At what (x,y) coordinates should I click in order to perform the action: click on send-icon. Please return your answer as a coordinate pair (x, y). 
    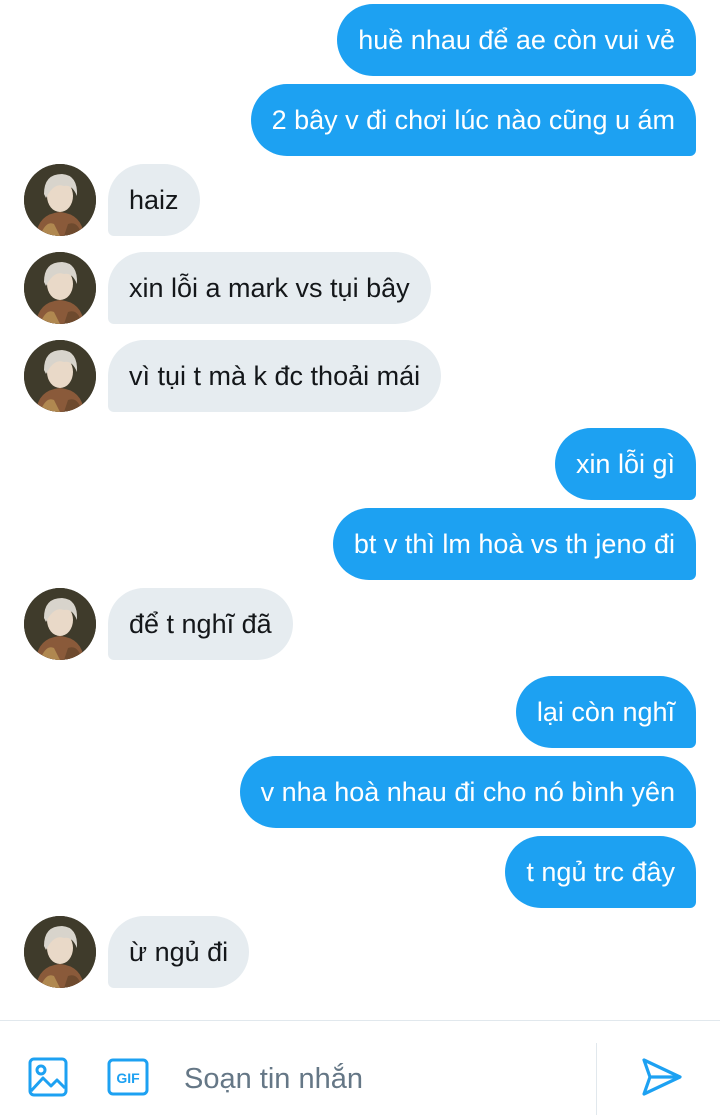
    Looking at the image, I should click on (662, 1077).